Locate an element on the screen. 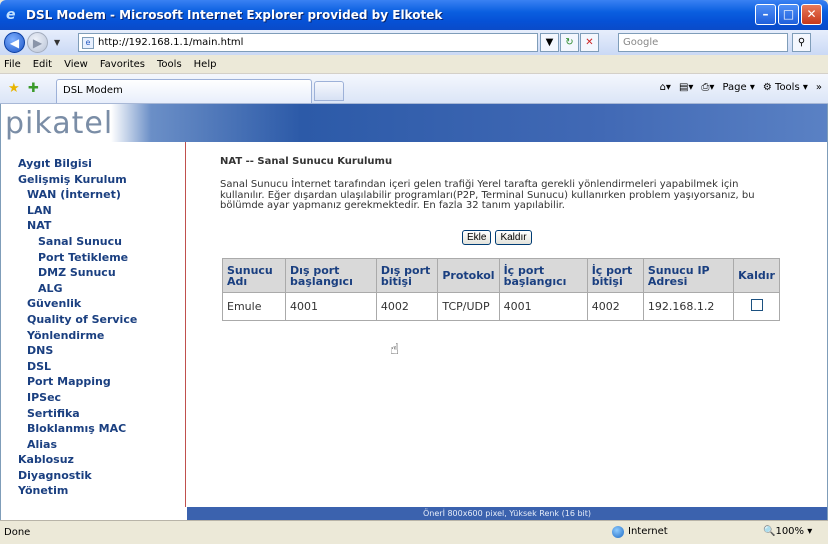  status-bar: Done Internet 🔍100% ▾ is located at coordinates (414, 532).